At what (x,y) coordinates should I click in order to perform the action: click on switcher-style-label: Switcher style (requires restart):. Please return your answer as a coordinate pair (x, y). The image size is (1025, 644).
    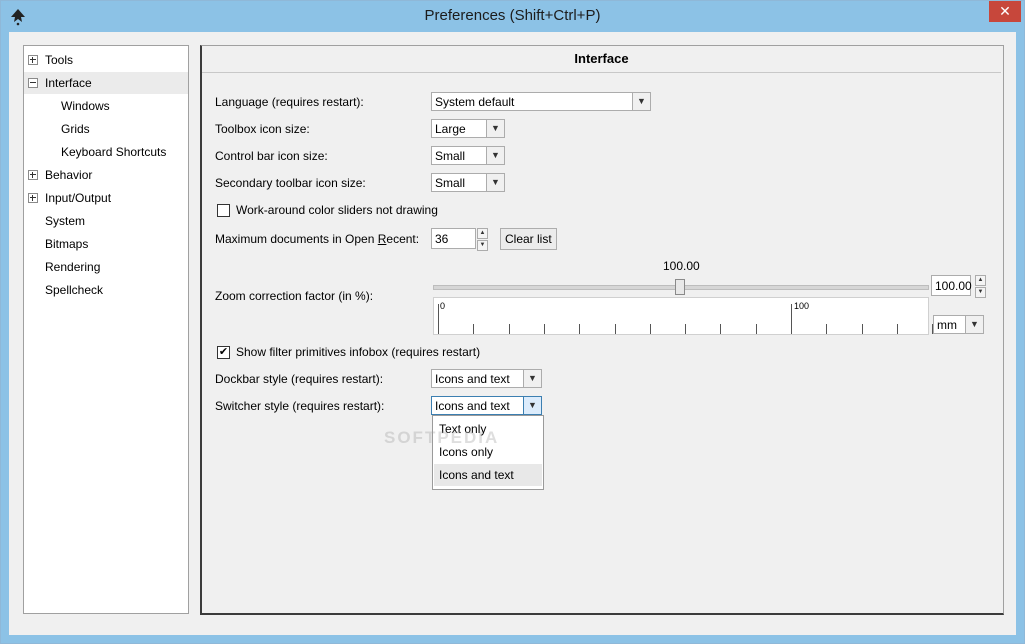
    Looking at the image, I should click on (300, 406).